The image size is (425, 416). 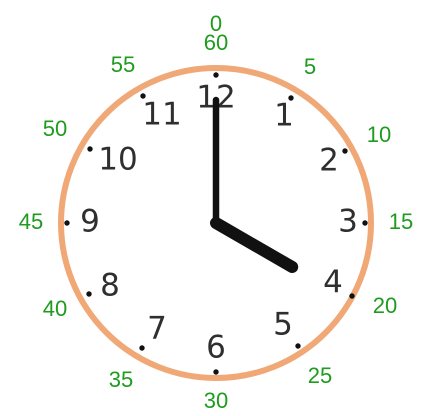 What do you see at coordinates (401, 221) in the screenshot?
I see `minute-label-15: 15` at bounding box center [401, 221].